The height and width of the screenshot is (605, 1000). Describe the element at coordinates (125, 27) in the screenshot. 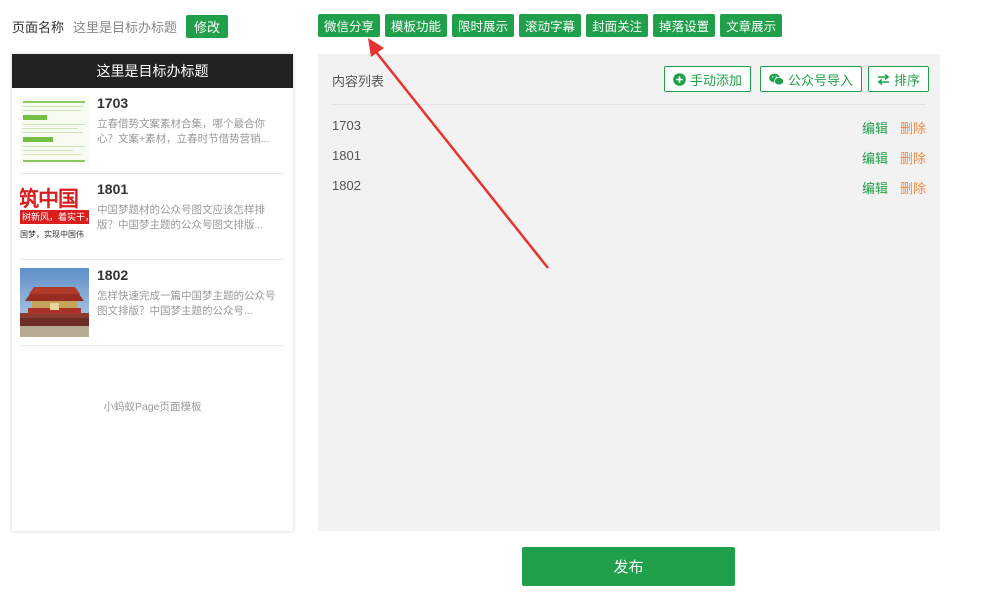

I see `page-name-value: 这里是目标办标题` at that location.